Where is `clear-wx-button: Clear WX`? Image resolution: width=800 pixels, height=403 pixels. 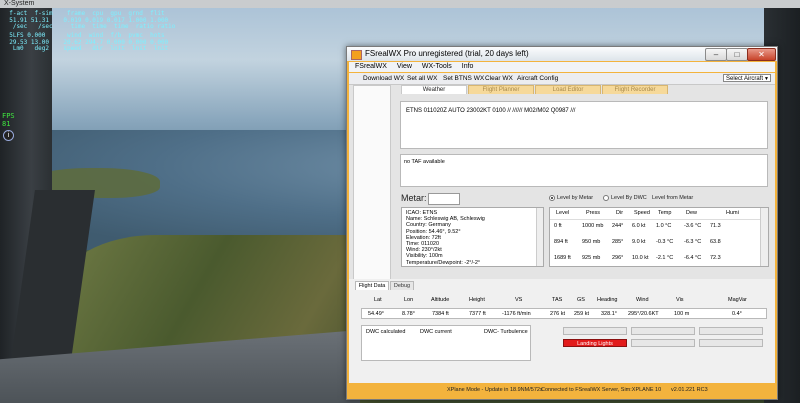
clear-wx-button: Clear WX is located at coordinates (499, 78).